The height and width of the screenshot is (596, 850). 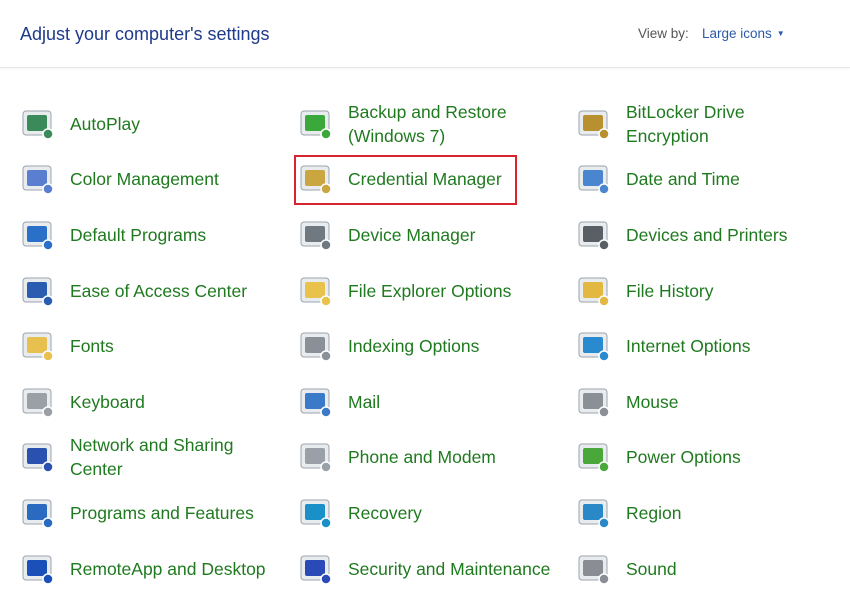 I want to click on mail-icon, so click(x=316, y=402).